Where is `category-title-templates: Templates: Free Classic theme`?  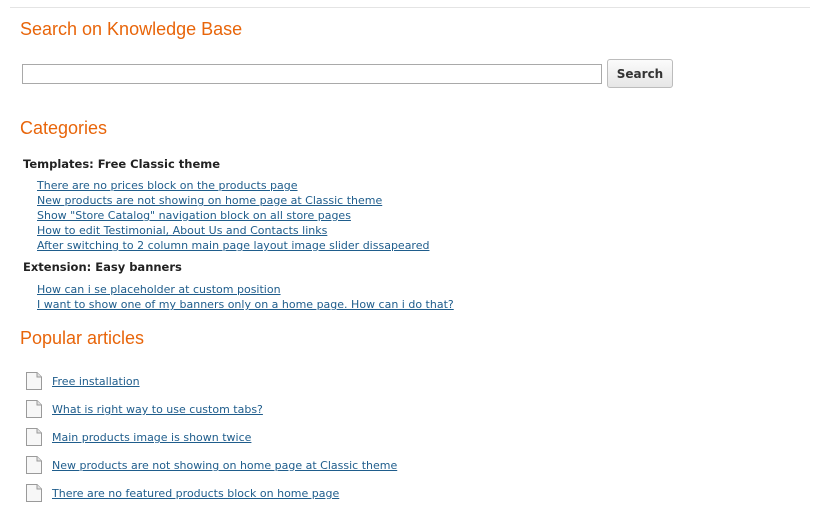
category-title-templates: Templates: Free Classic theme is located at coordinates (122, 164).